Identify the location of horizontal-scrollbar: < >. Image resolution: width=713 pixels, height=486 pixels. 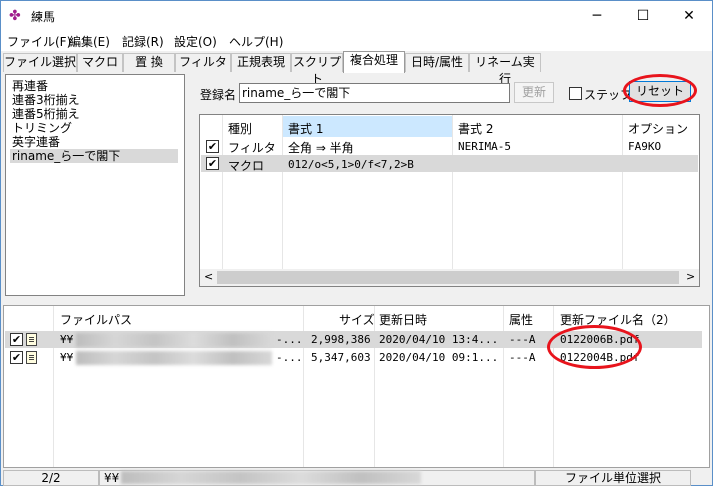
(449, 277).